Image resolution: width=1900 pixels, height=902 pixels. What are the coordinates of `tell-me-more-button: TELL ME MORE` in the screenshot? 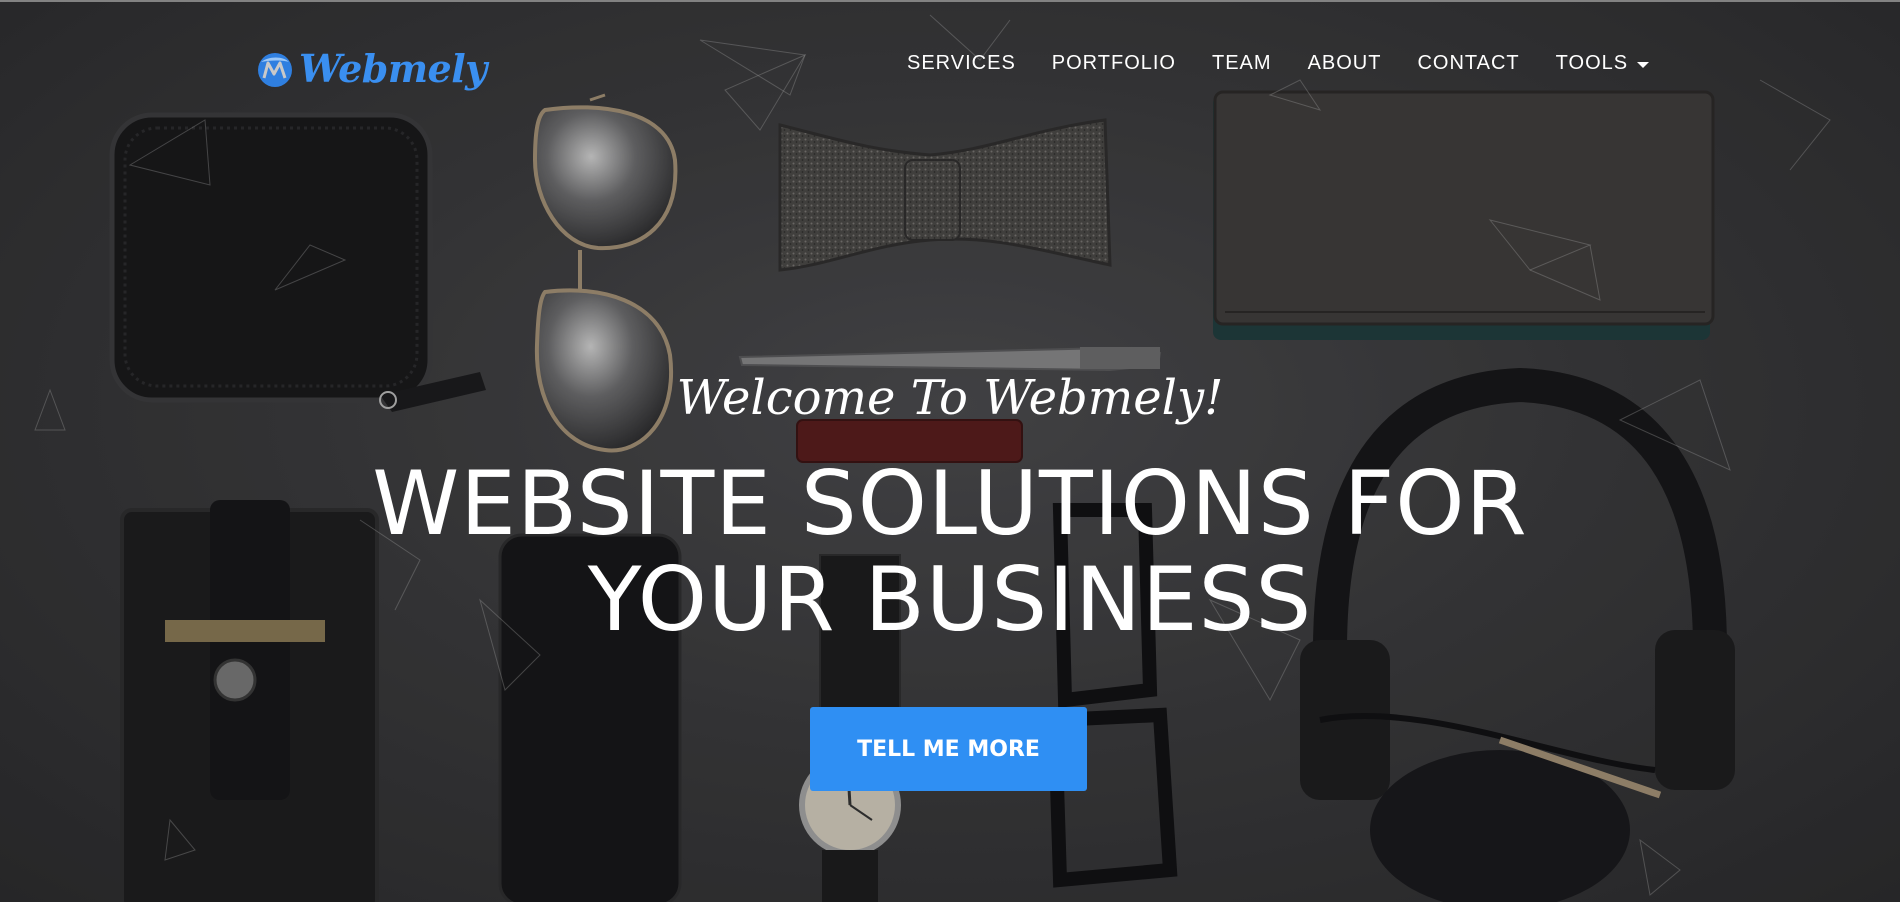 It's located at (948, 749).